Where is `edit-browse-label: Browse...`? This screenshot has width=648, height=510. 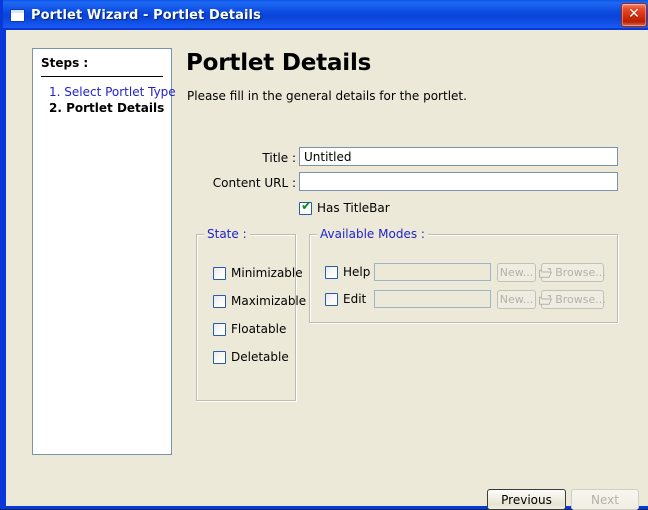 edit-browse-label: Browse... is located at coordinates (580, 299).